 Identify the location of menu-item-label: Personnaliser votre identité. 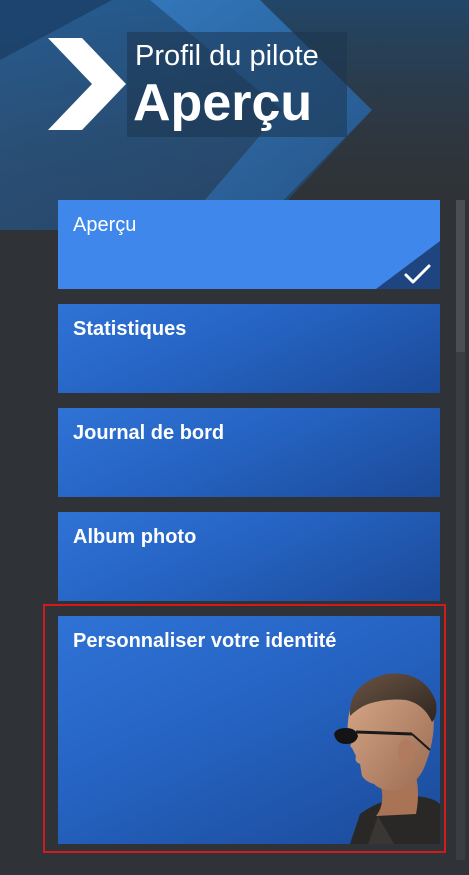
(205, 641).